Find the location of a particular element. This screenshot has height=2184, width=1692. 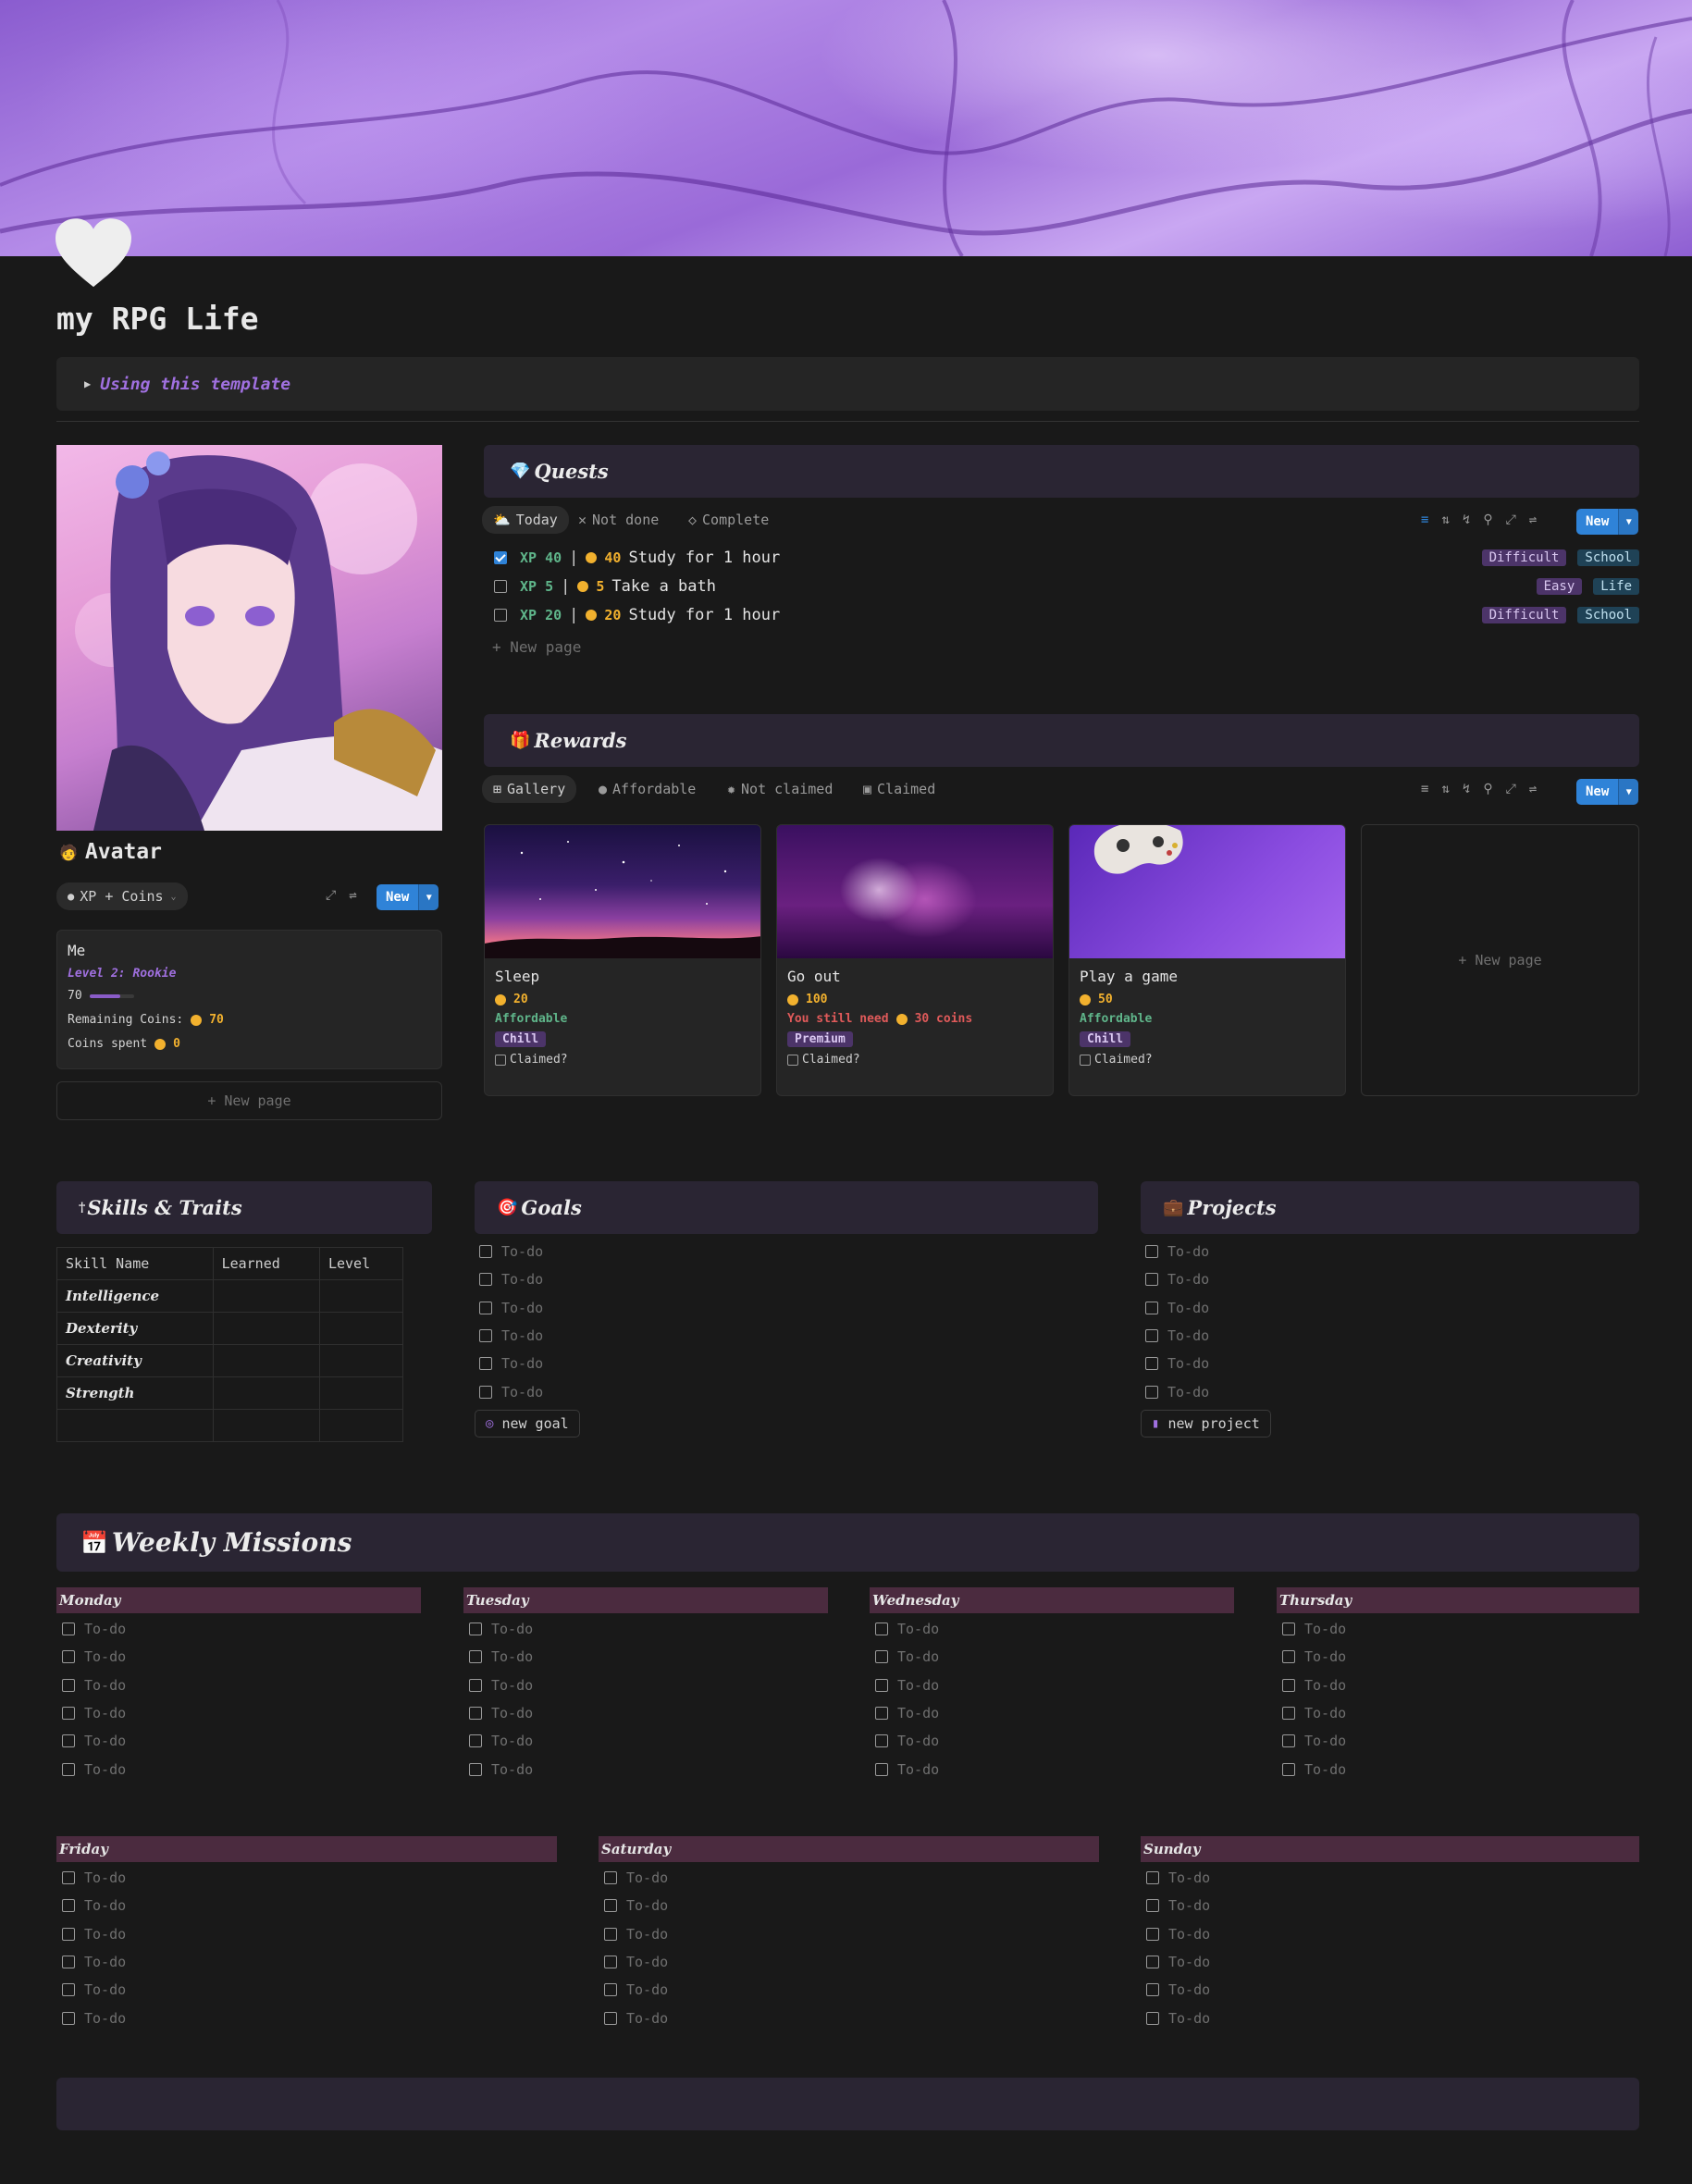

skill-name: Intelligence is located at coordinates (135, 1296).